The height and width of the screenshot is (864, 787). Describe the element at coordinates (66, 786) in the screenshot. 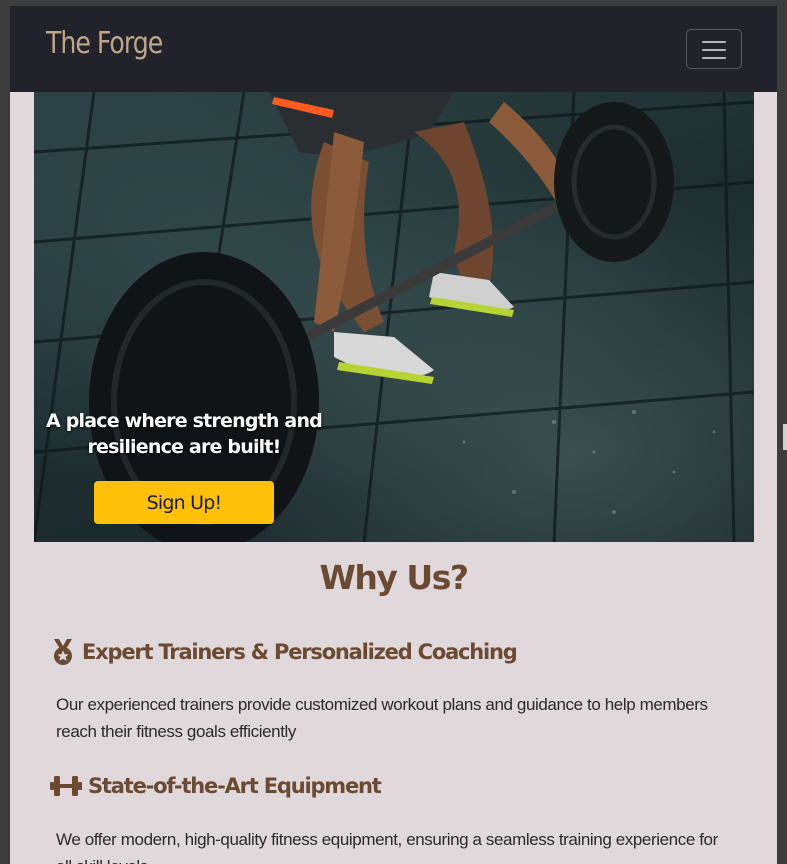

I see `dumbbell-icon` at that location.